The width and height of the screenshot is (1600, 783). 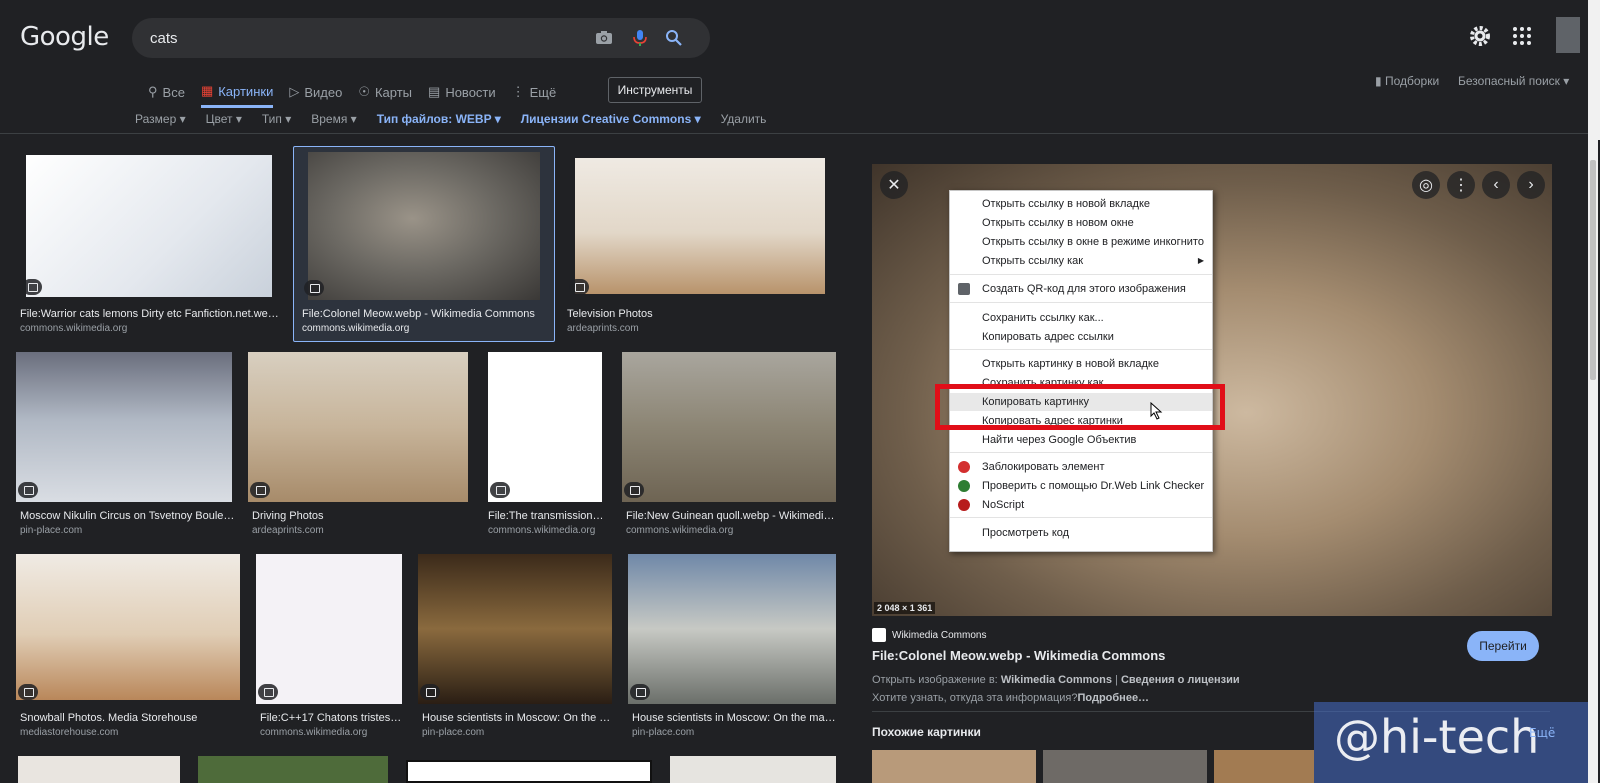 I want to click on visit-button: Перейти, so click(x=1503, y=646).